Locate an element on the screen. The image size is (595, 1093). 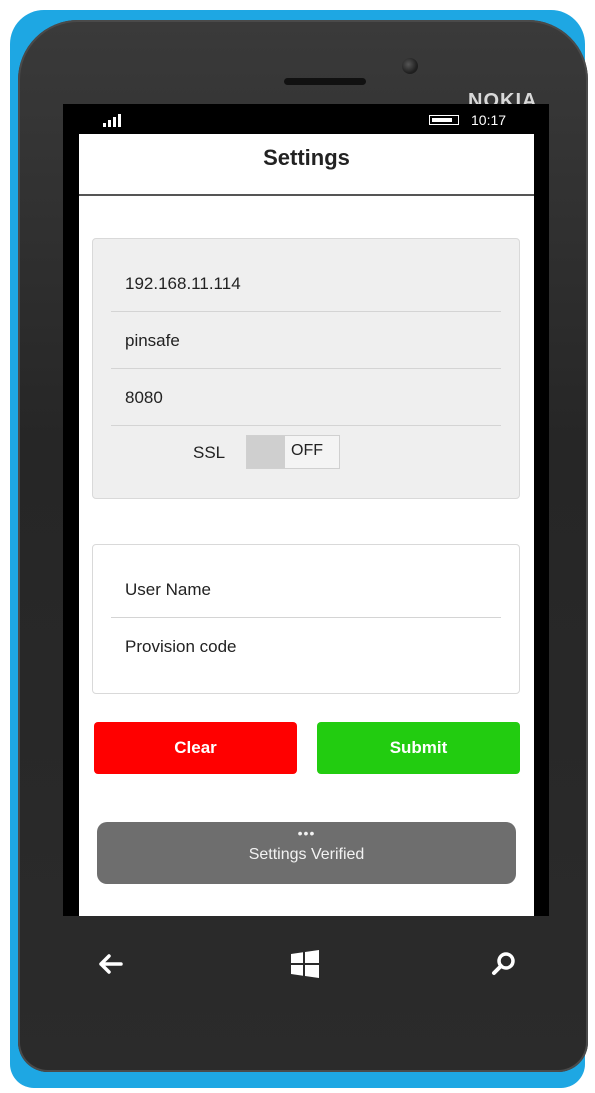
server-port-field: 8080 is located at coordinates (306, 397).